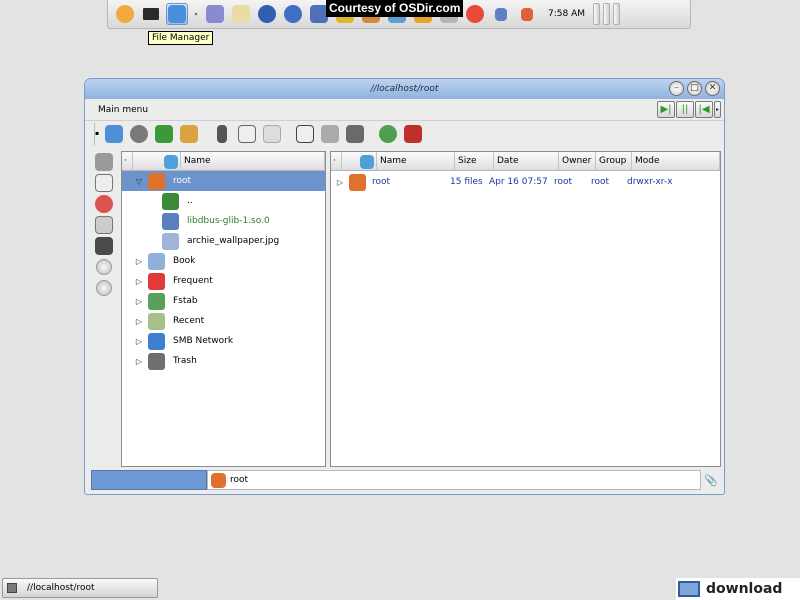  Describe the element at coordinates (685, 109) in the screenshot. I see `pause-button: ||` at that location.